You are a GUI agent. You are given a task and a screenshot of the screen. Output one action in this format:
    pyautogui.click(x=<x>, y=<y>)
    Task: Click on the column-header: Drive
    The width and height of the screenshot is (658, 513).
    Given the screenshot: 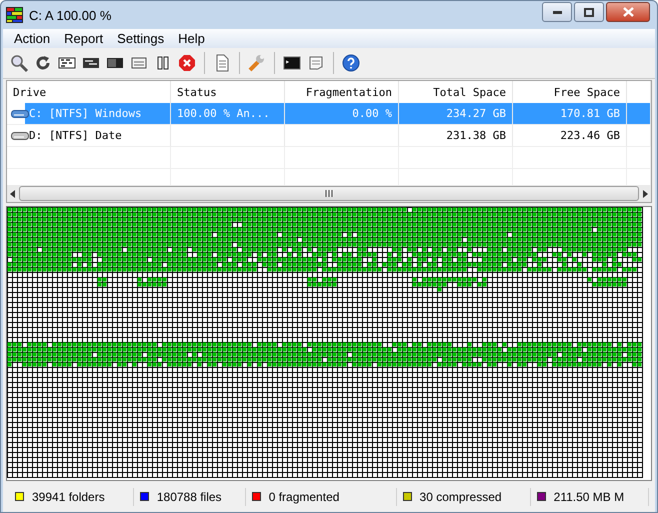 What is the action you would take?
    pyautogui.click(x=29, y=92)
    